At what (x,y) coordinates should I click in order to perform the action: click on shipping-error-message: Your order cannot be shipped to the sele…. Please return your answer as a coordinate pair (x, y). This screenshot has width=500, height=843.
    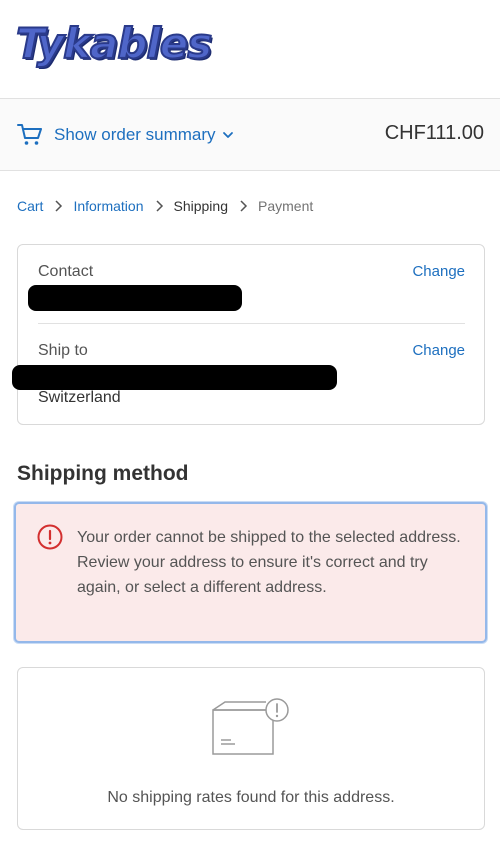
    Looking at the image, I should click on (269, 562).